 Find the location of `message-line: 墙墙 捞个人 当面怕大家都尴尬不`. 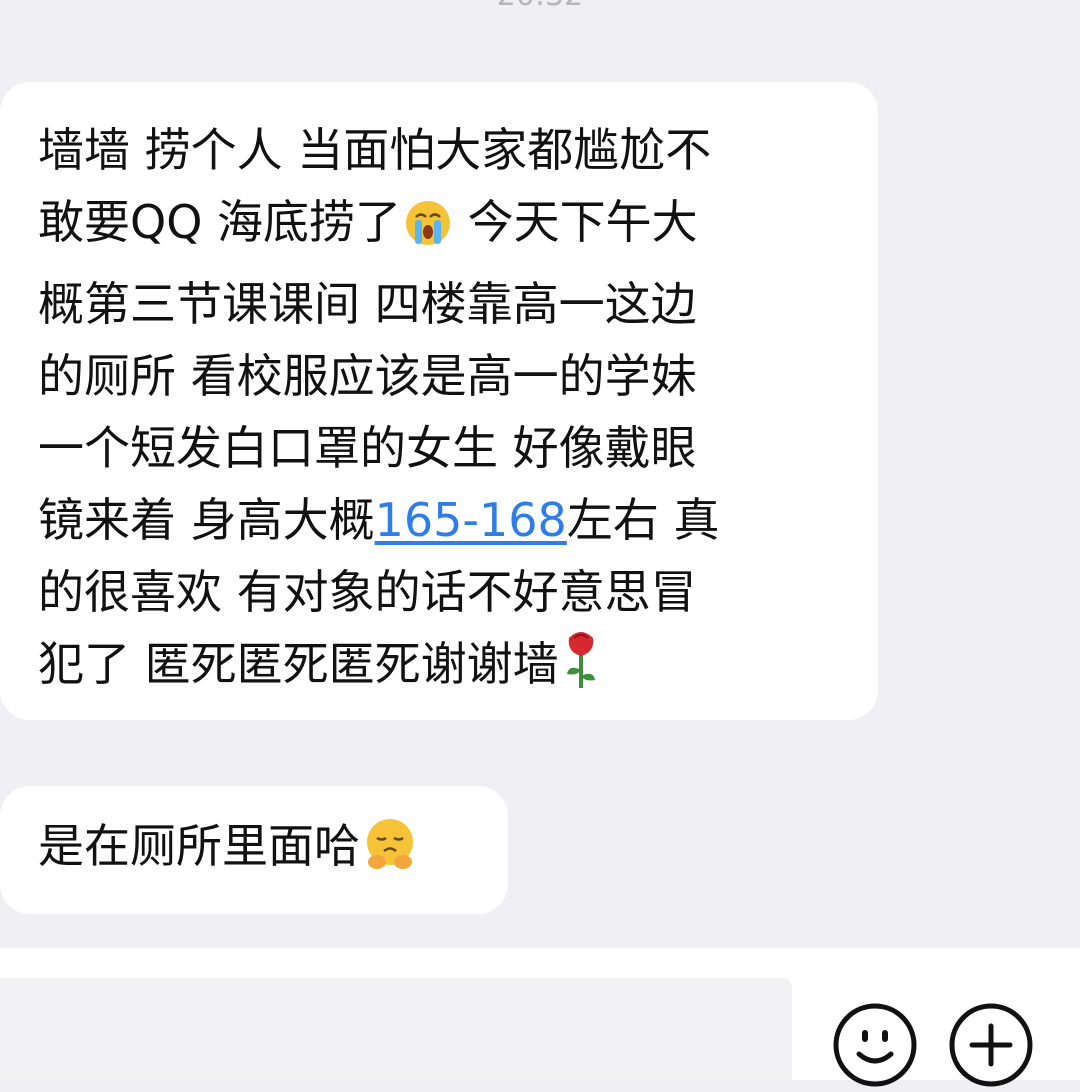

message-line: 墙墙 捞个人 当面怕大家都尴尬不 is located at coordinates (438, 150).